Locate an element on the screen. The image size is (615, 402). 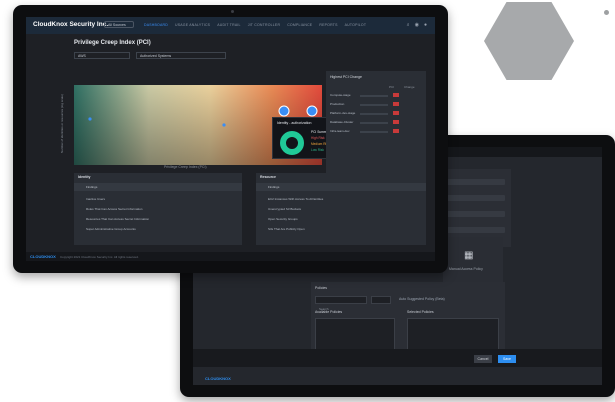
popup-title: Identity - authorization is located at coordinates (294, 123).